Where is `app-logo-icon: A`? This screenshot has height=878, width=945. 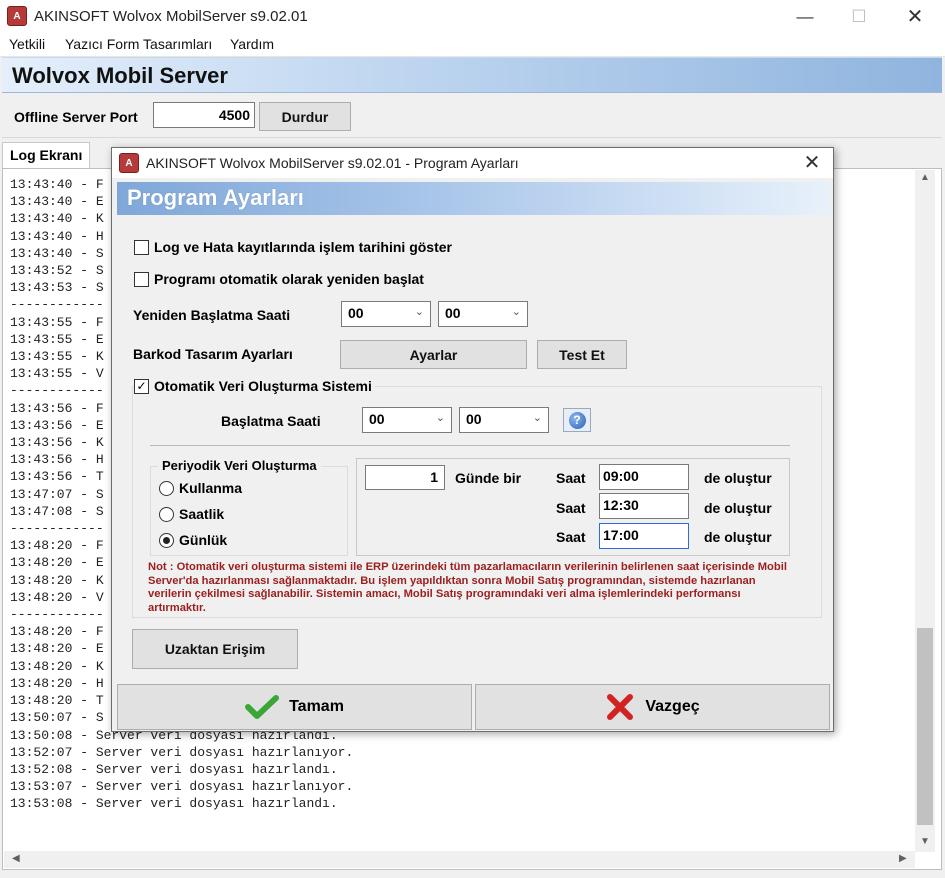 app-logo-icon: A is located at coordinates (17, 16).